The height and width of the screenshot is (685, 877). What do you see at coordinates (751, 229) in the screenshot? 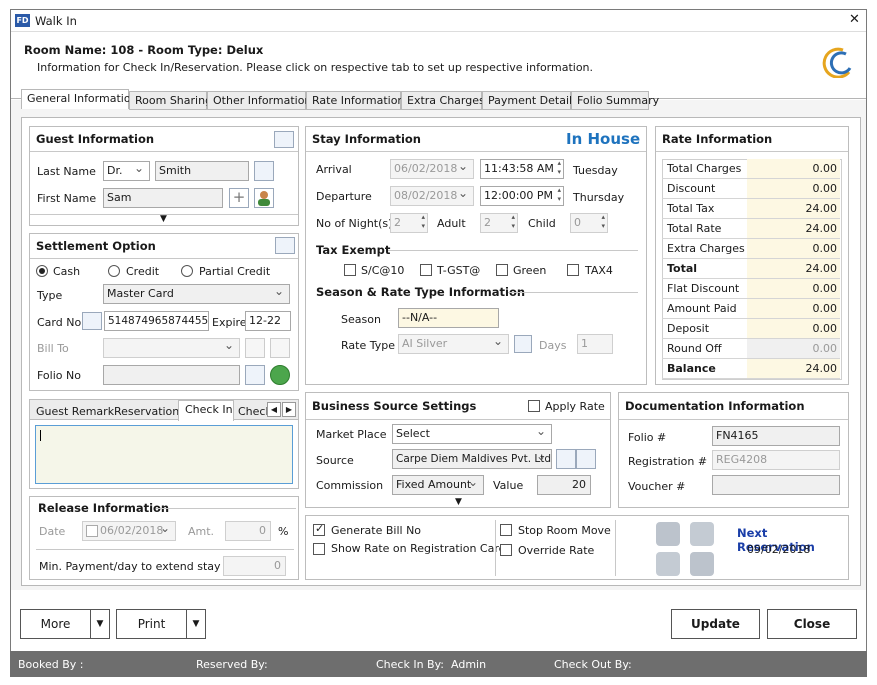
I see `rate-row: Total Rate24.00` at bounding box center [751, 229].